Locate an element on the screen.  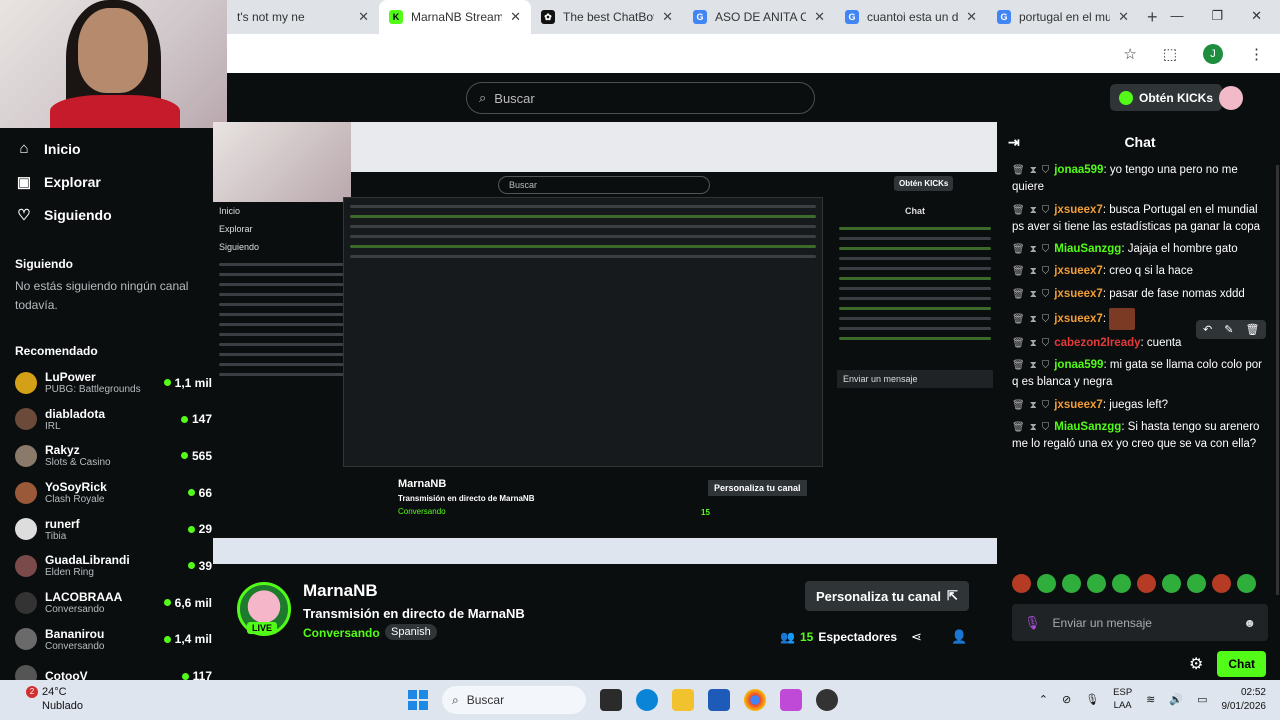
volume-icon: 🔊 is located at coordinates (1176, 699).